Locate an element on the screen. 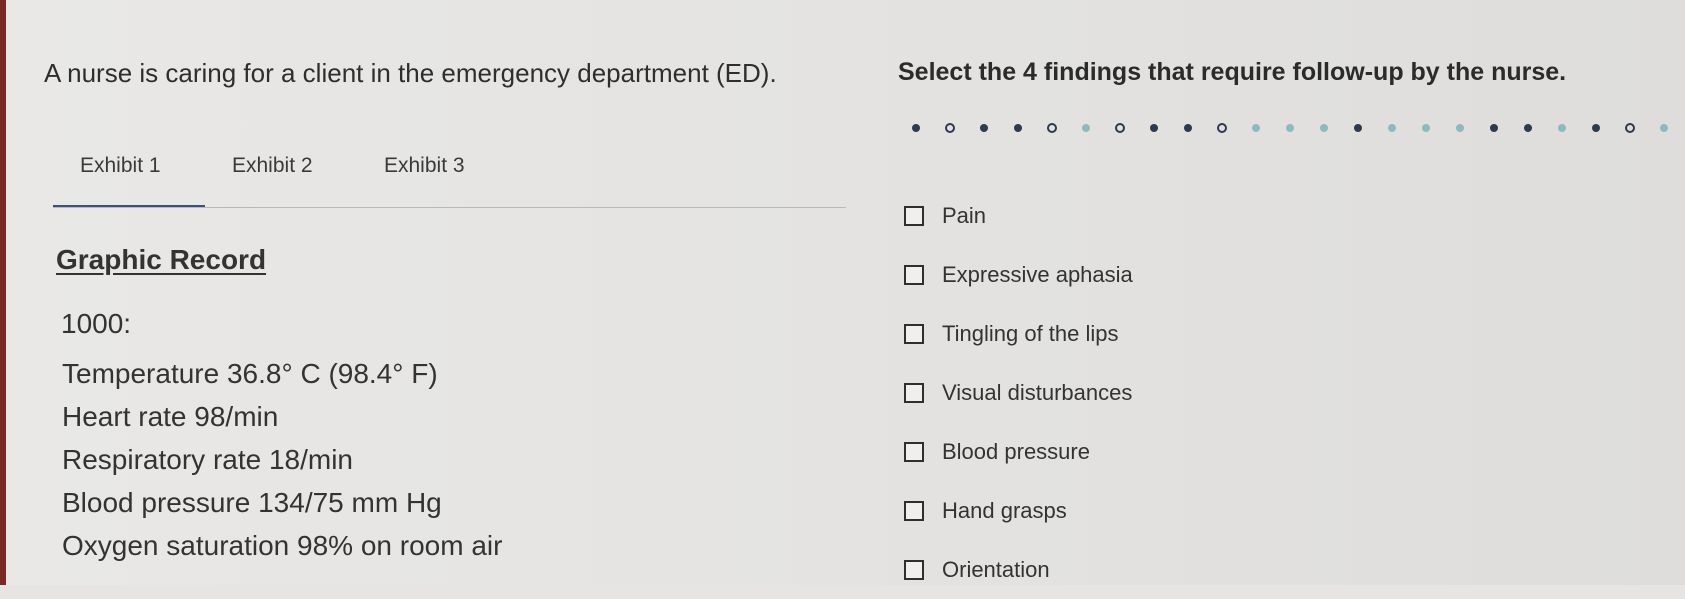 The width and height of the screenshot is (1685, 599). dotted-separator is located at coordinates (1290, 128).